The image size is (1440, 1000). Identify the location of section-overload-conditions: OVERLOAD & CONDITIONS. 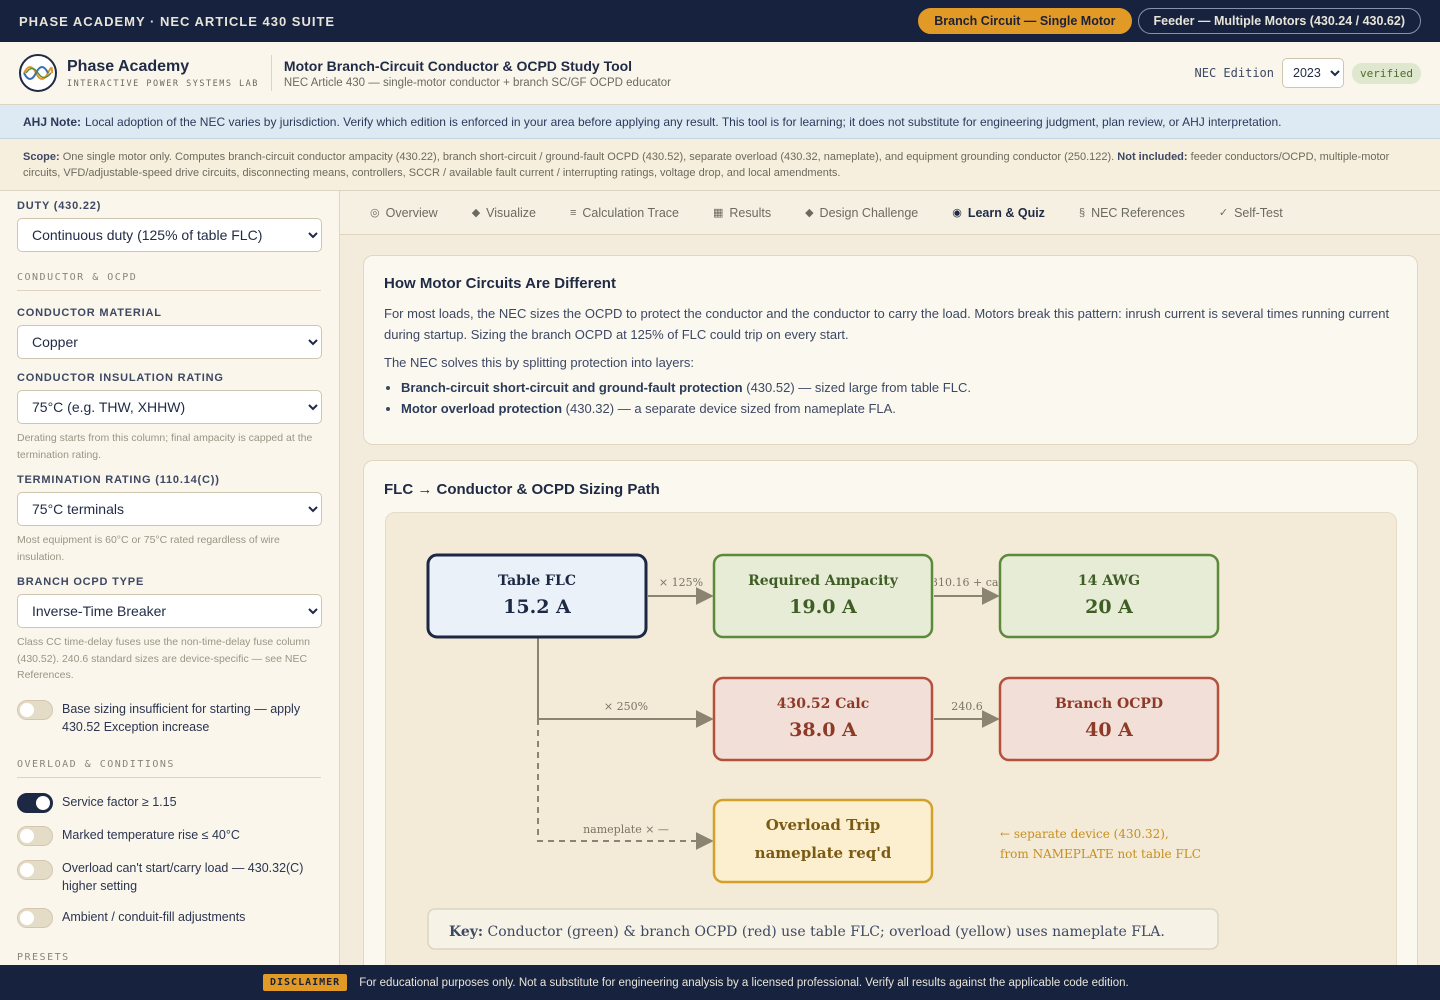
(169, 768).